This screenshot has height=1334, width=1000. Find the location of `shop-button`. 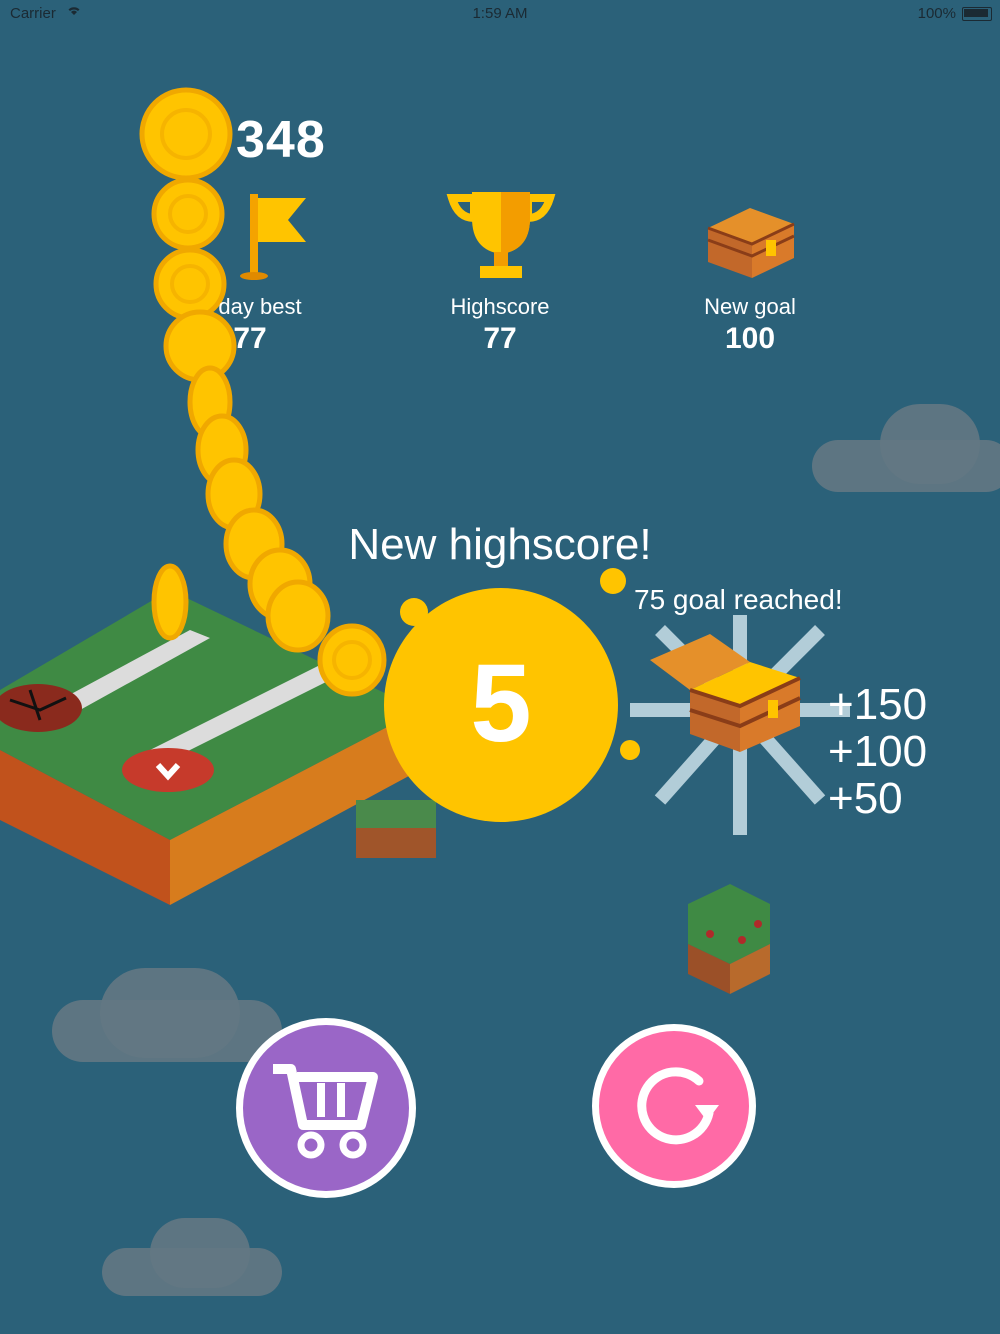

shop-button is located at coordinates (326, 1108).